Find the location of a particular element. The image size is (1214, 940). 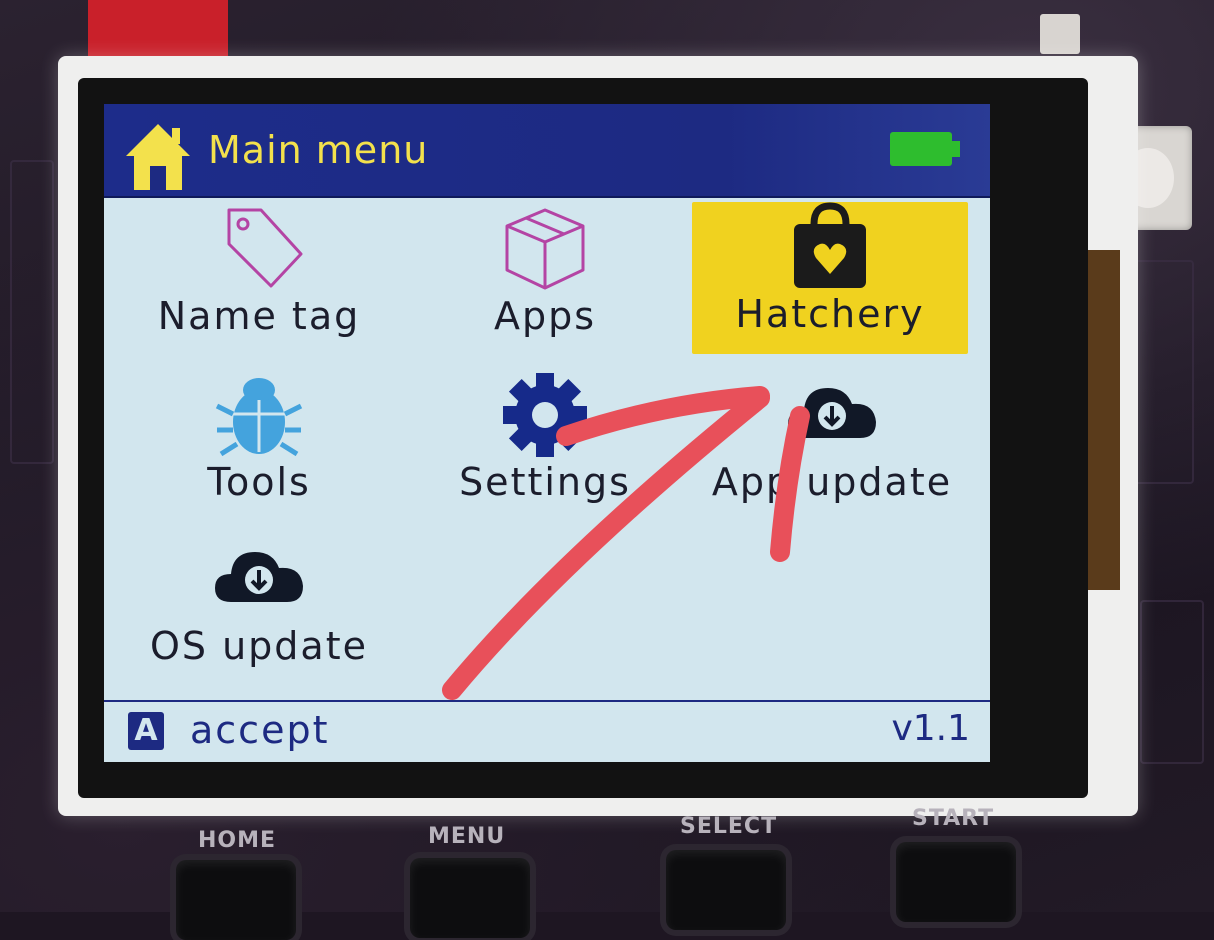

bug-icon is located at coordinates (259, 417).